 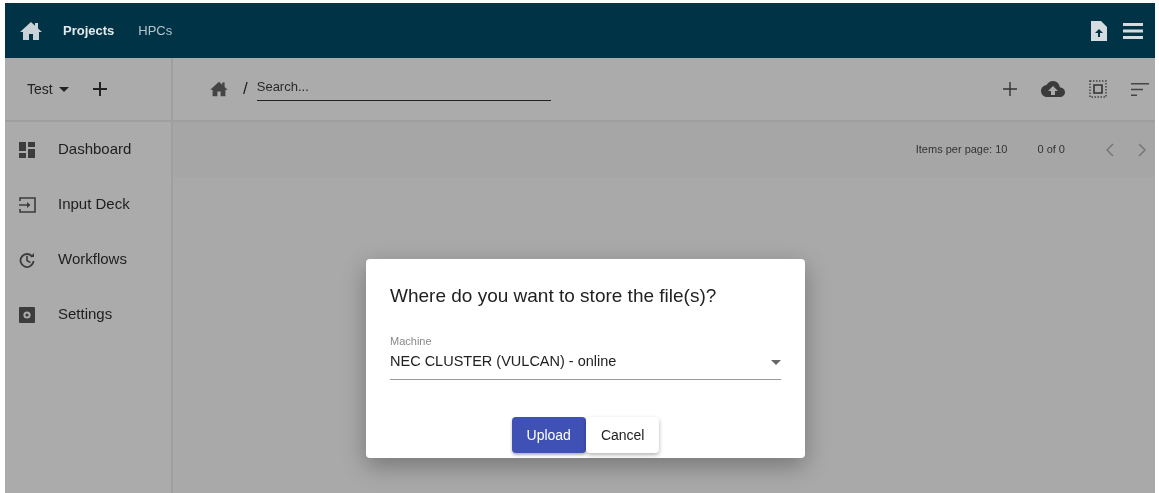 I want to click on cancel-button: Cancel, so click(x=622, y=435).